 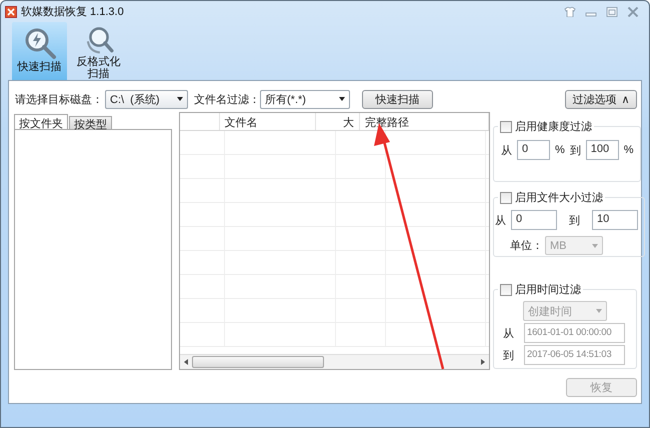 I want to click on toolbar-button: 快速扫描, so click(x=39, y=51).